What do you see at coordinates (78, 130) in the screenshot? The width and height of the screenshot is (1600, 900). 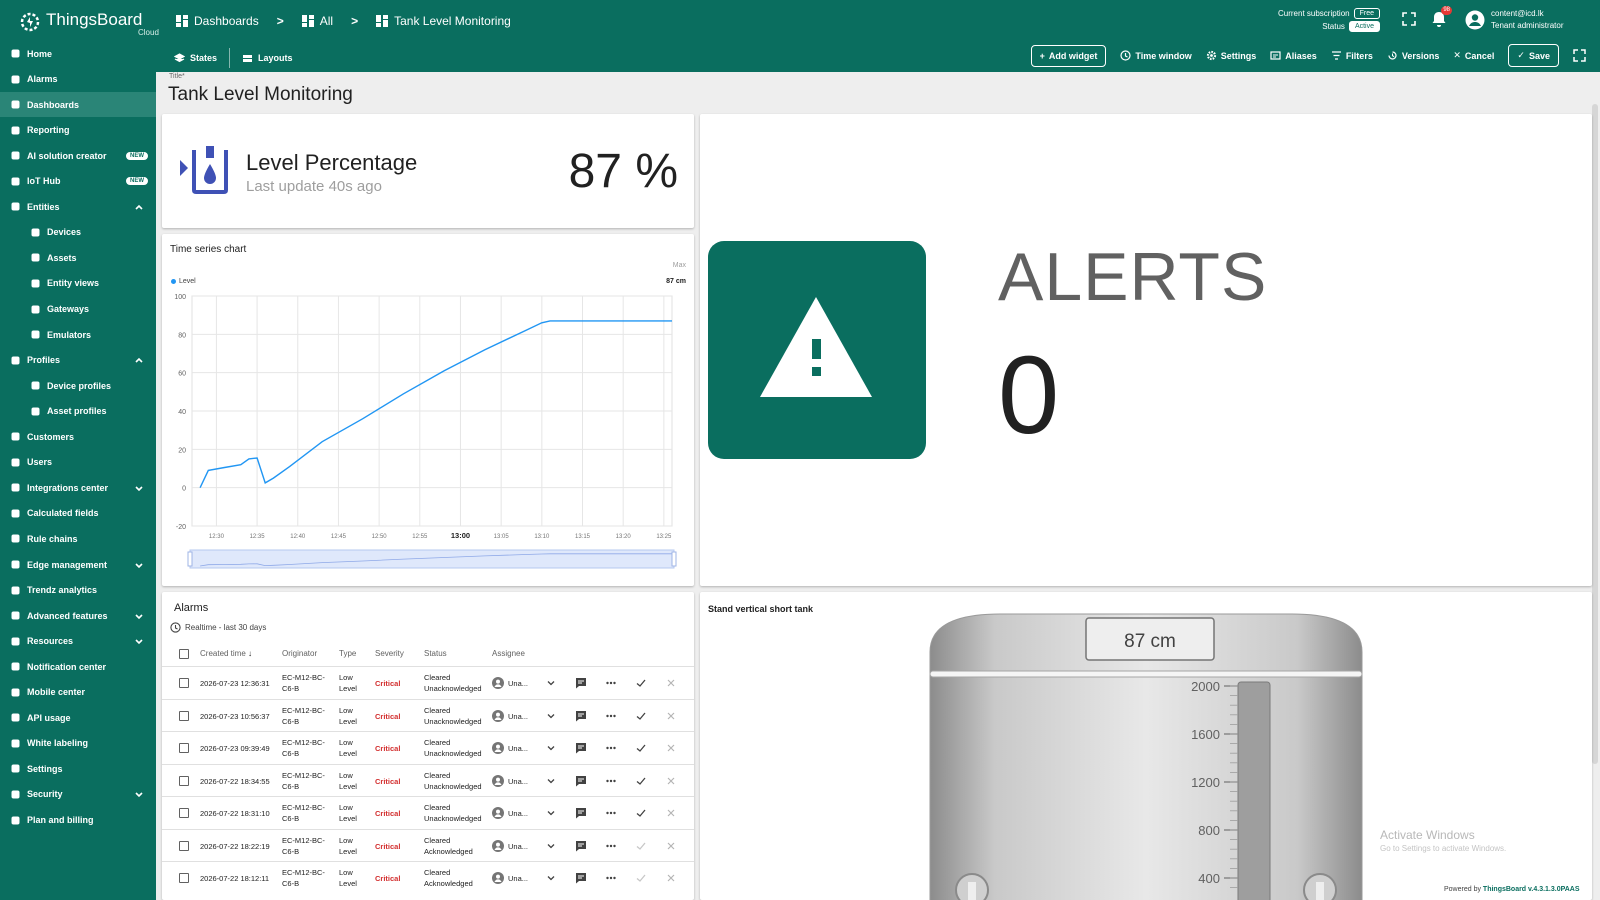 I see `sidebar-item-reporting: Reporting` at bounding box center [78, 130].